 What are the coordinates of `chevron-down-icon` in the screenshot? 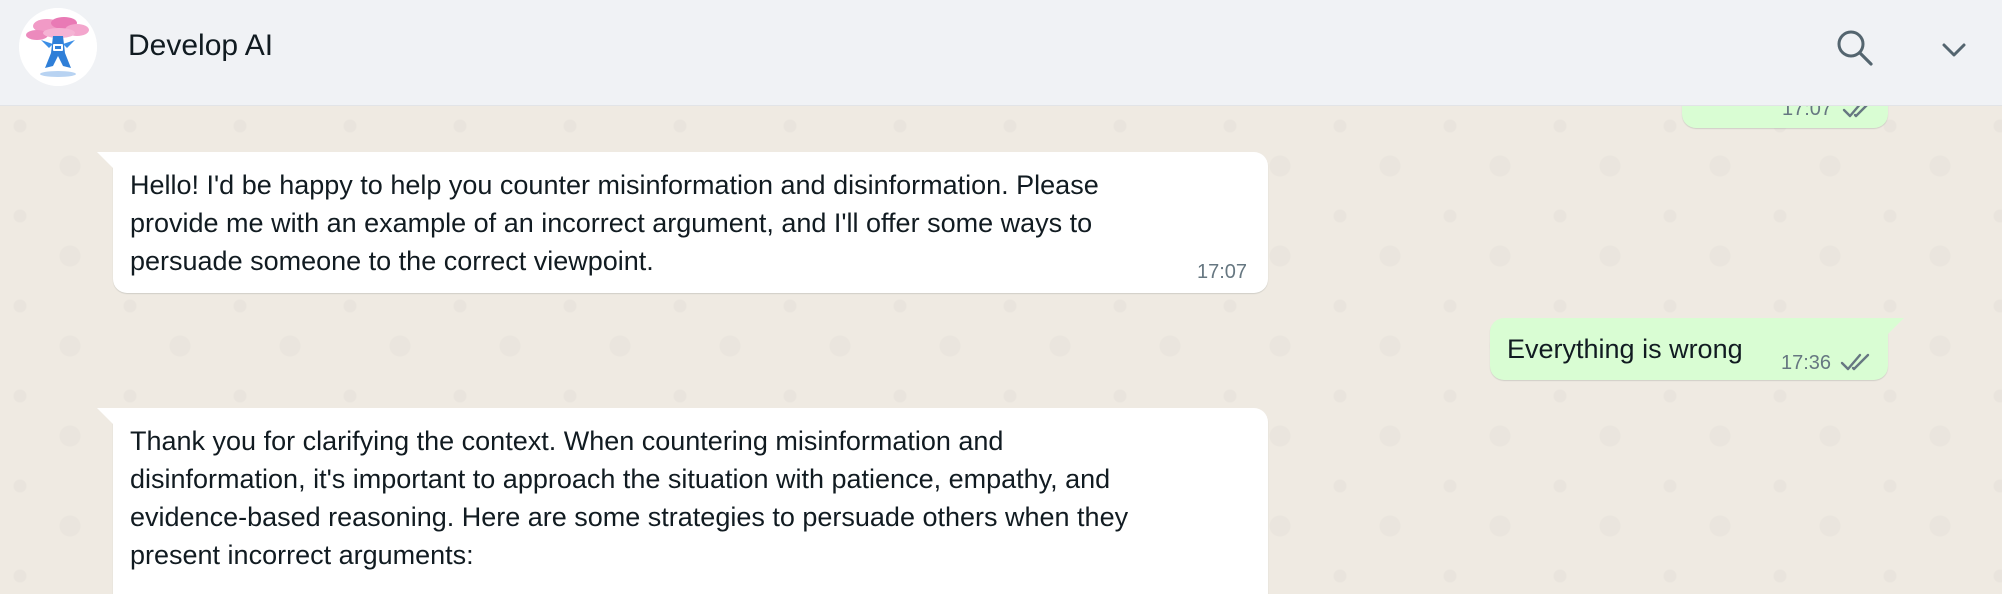 It's located at (1954, 50).